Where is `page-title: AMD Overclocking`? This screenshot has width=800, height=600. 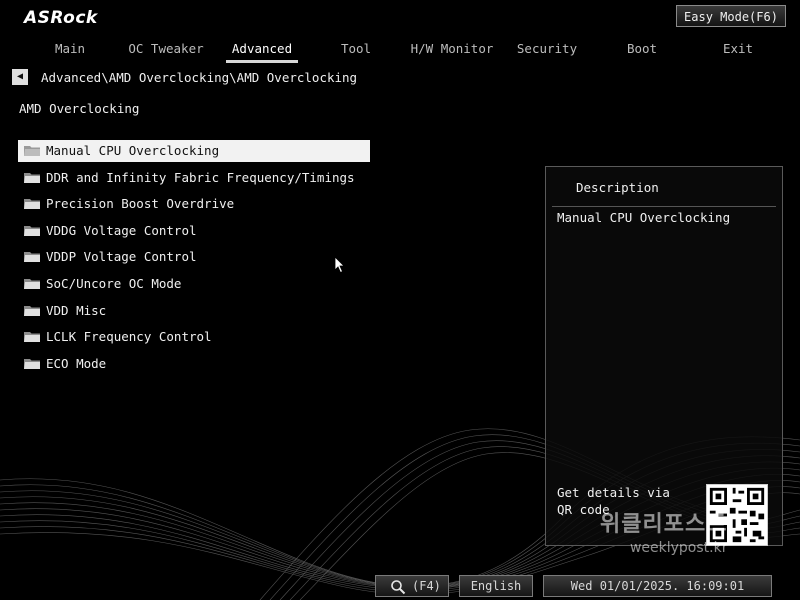 page-title: AMD Overclocking is located at coordinates (79, 108).